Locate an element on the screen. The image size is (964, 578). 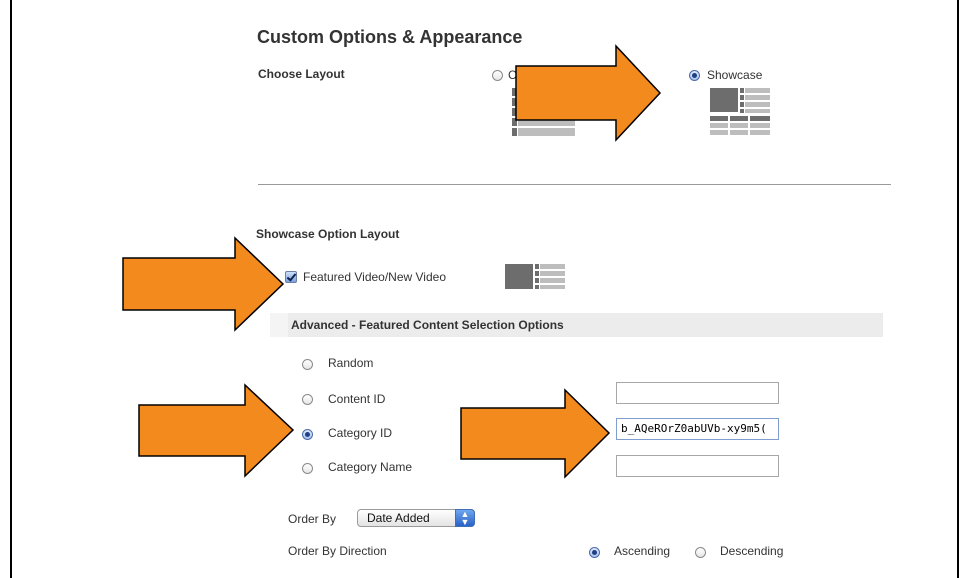
layout-radio-list is located at coordinates (497, 75).